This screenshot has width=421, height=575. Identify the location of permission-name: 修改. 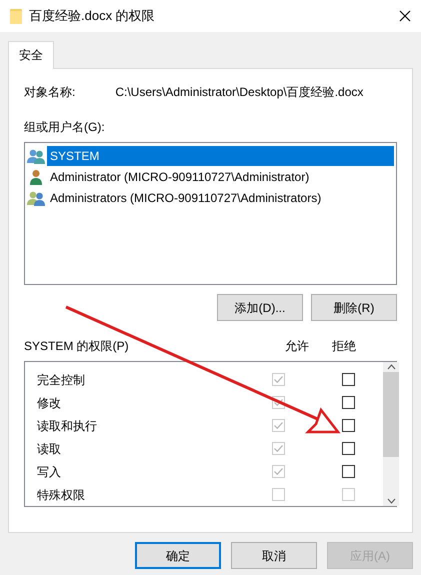
(49, 403).